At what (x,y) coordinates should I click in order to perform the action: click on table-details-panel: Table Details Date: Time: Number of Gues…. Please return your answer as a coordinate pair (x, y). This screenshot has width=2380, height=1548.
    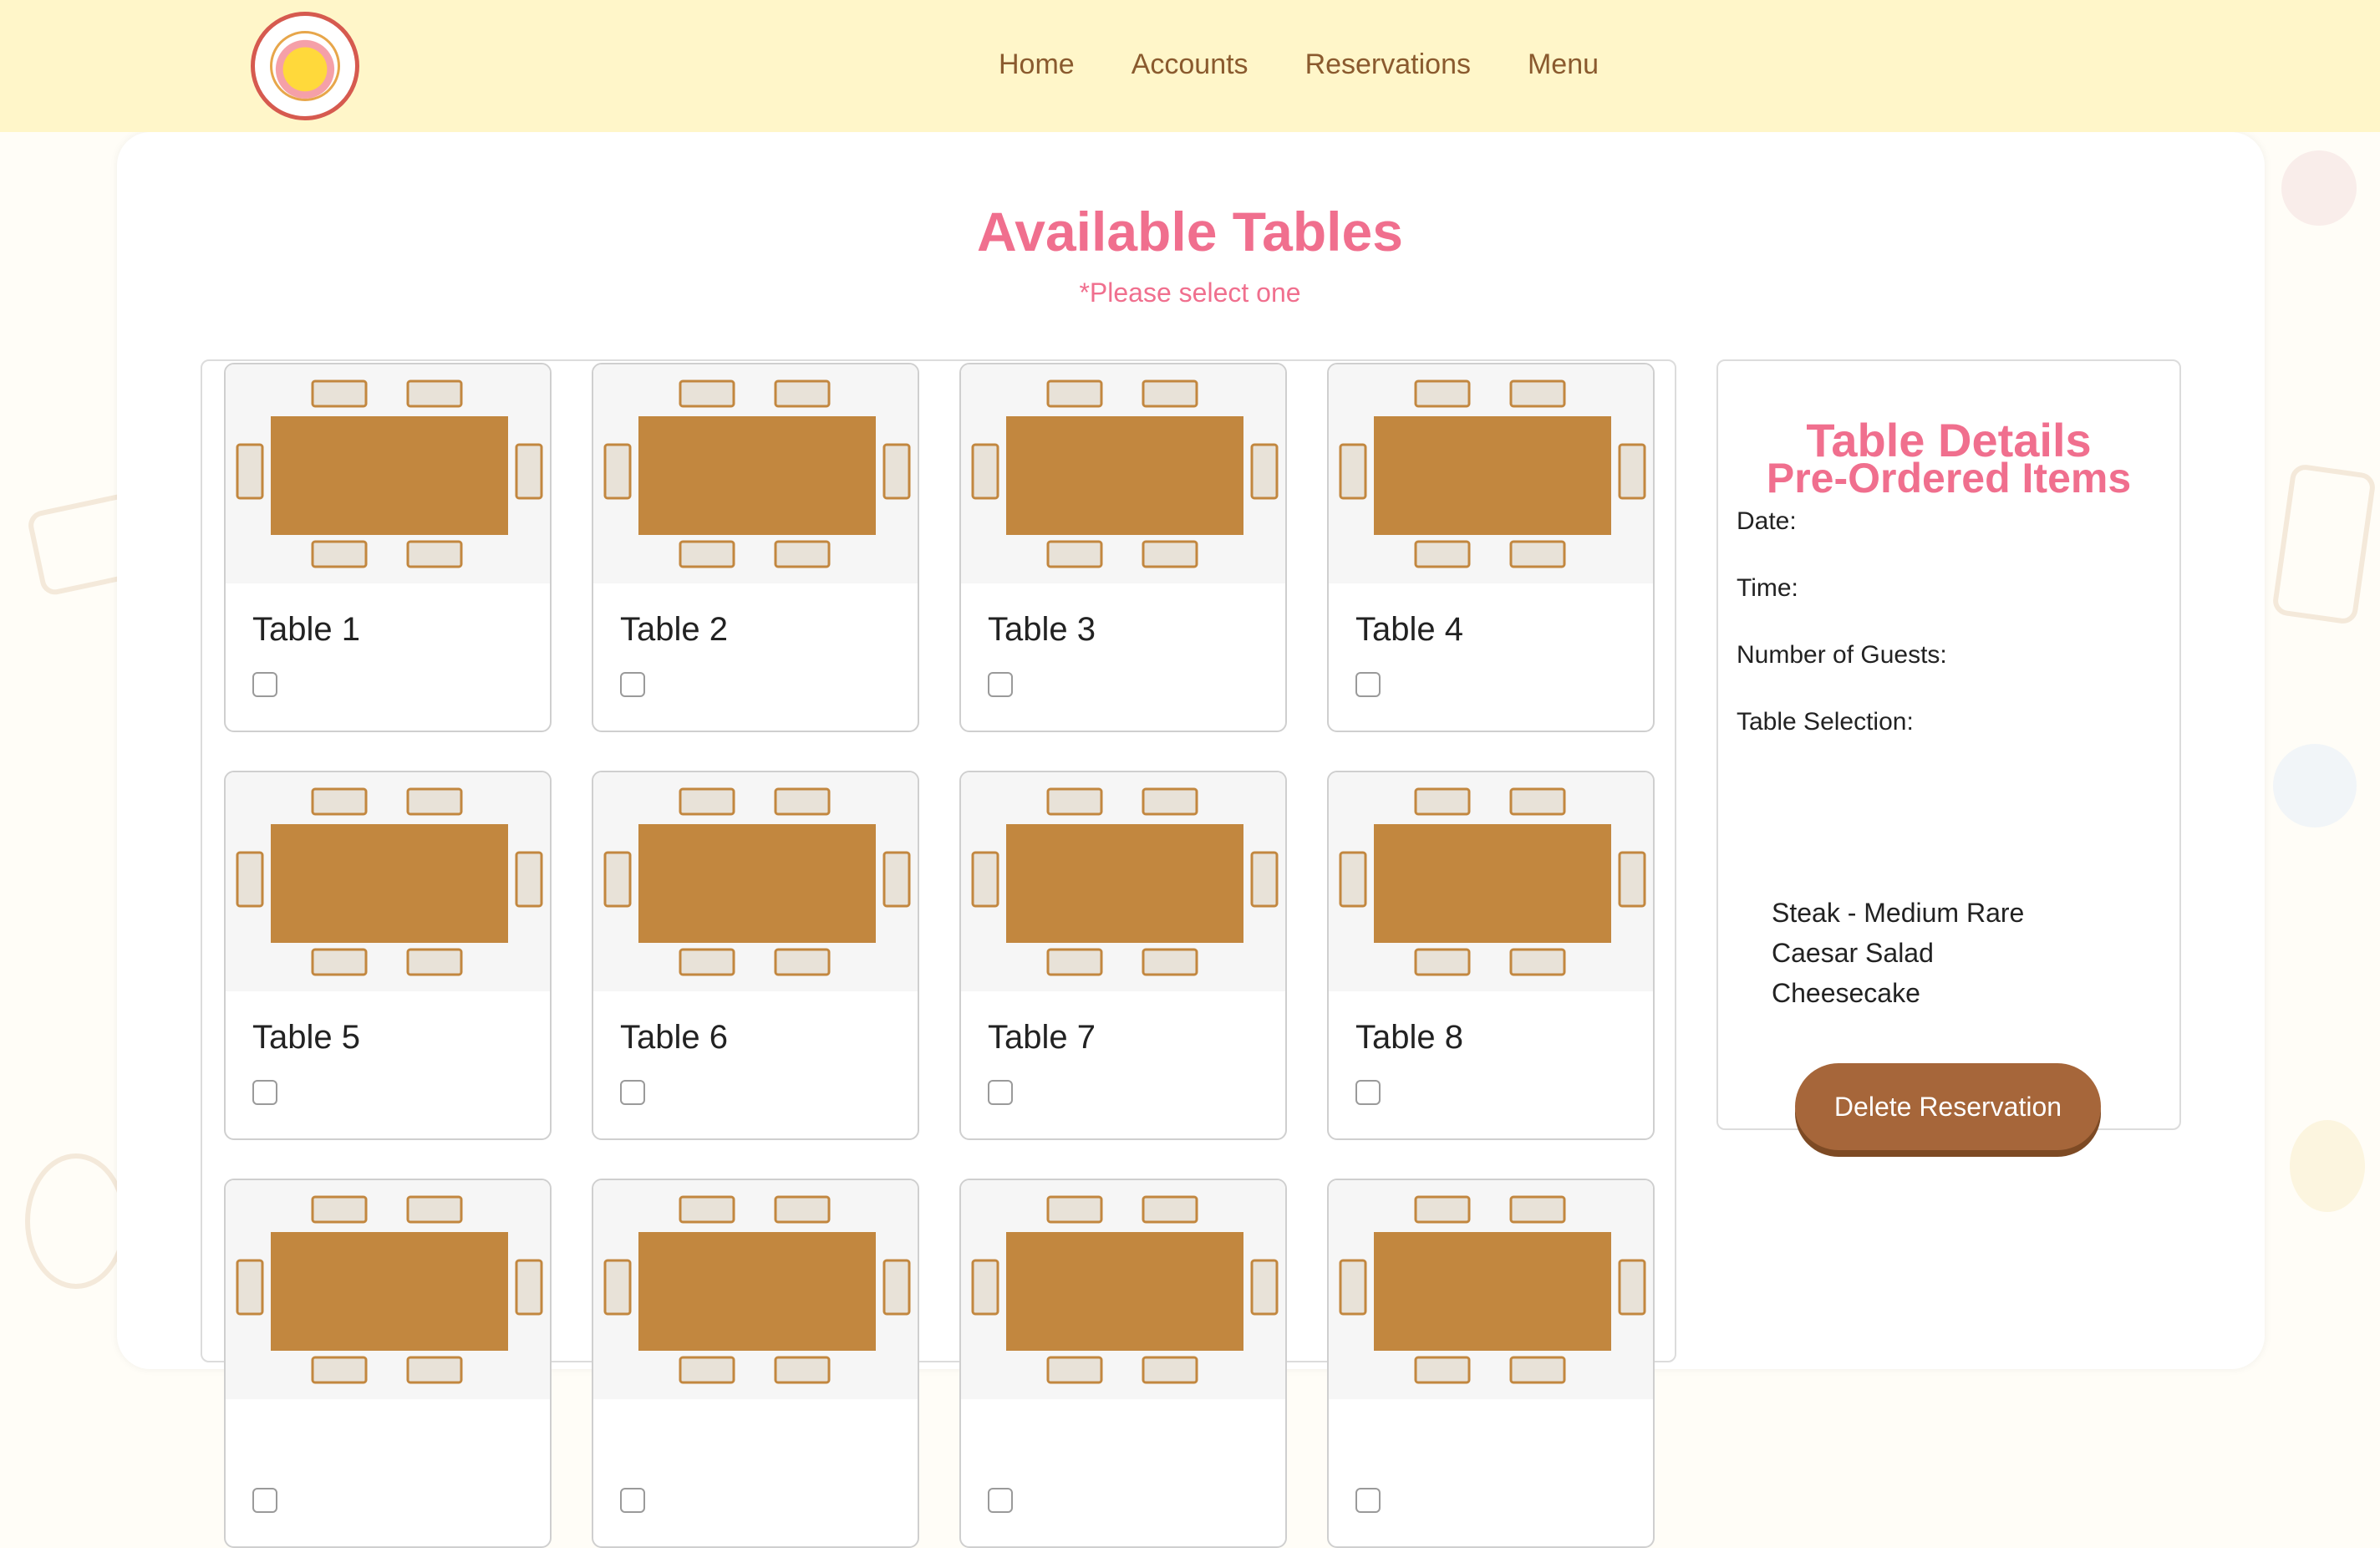
    Looking at the image, I should click on (1948, 744).